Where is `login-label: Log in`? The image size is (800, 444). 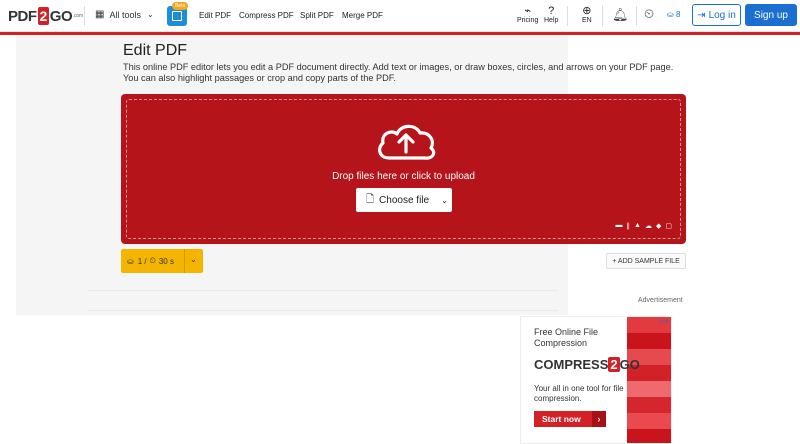 login-label: Log in is located at coordinates (722, 15).